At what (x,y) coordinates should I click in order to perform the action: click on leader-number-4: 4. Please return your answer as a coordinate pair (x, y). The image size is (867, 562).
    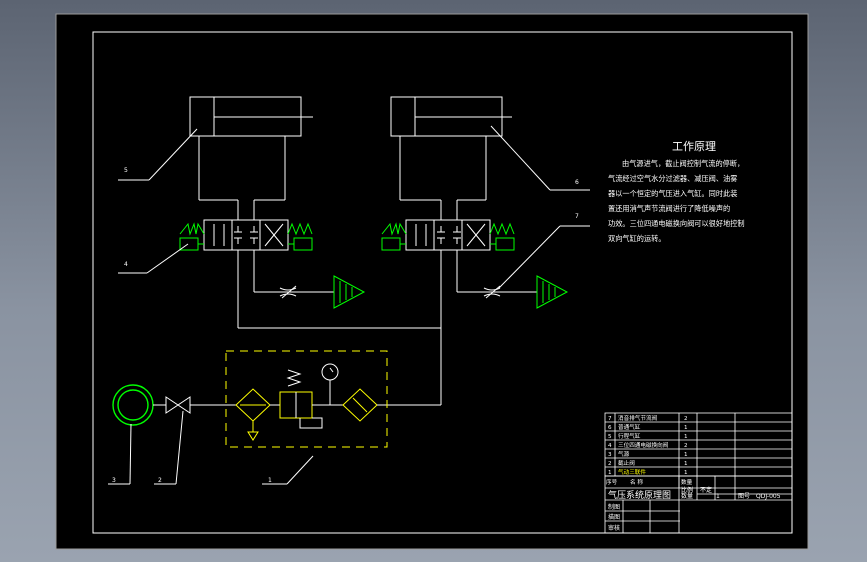
    Looking at the image, I should click on (126, 264).